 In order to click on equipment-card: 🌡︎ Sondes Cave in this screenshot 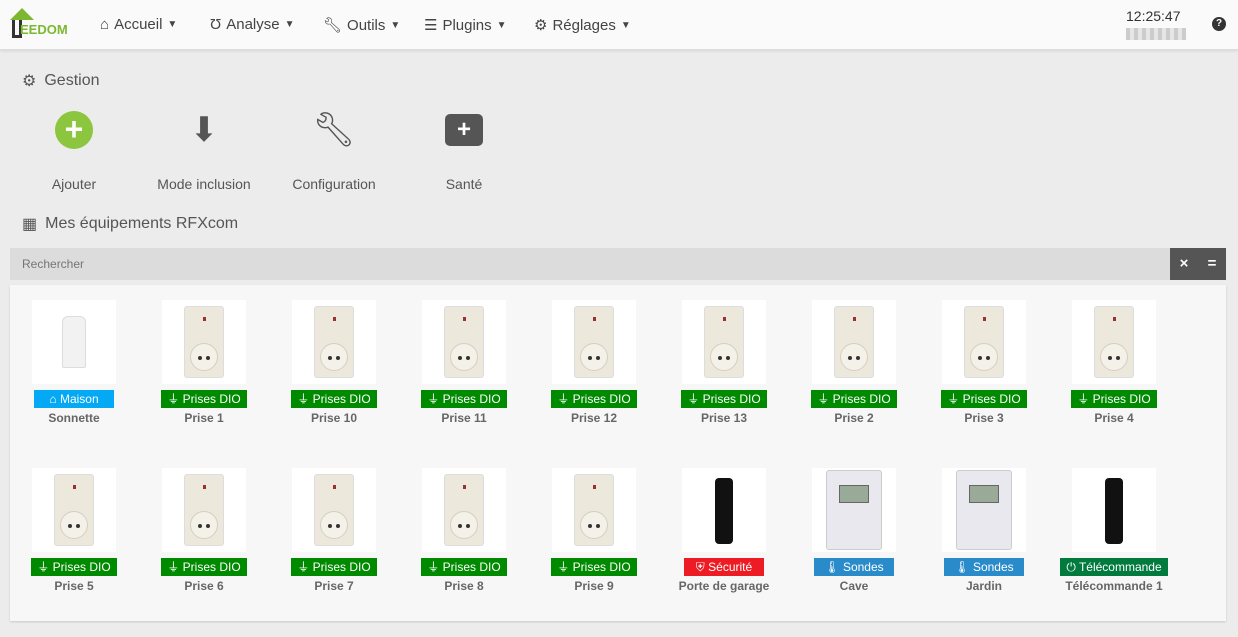, I will do `click(854, 530)`.